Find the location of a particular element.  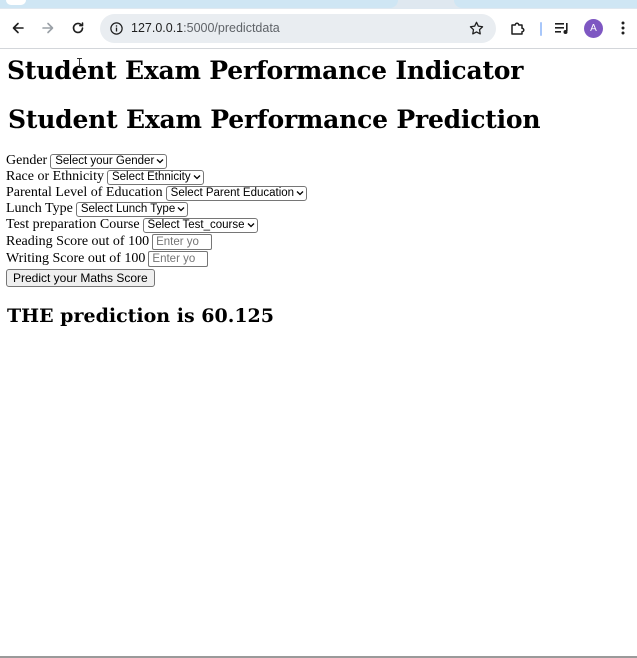

writing-score-label: Writing Score out of 100 is located at coordinates (76, 258).